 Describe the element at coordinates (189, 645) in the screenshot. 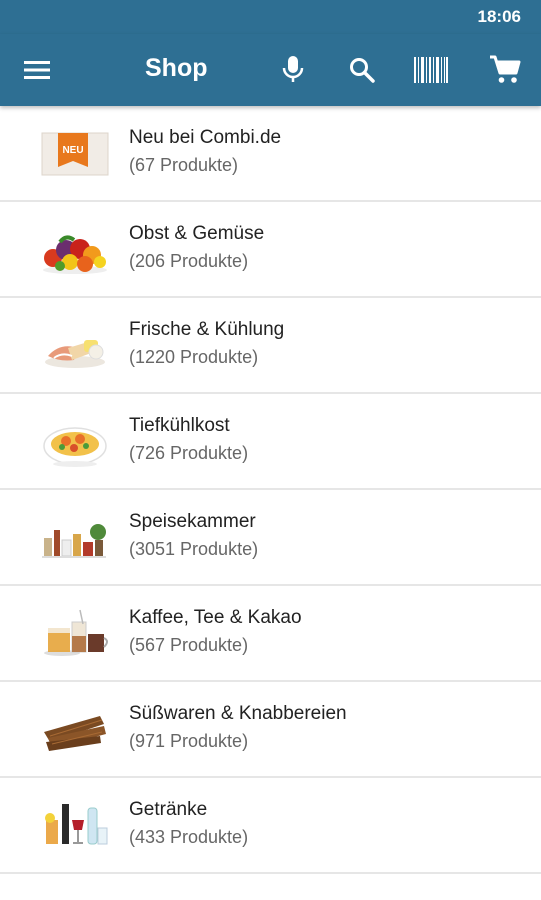

I see `category-count: (567 Produkte)` at that location.